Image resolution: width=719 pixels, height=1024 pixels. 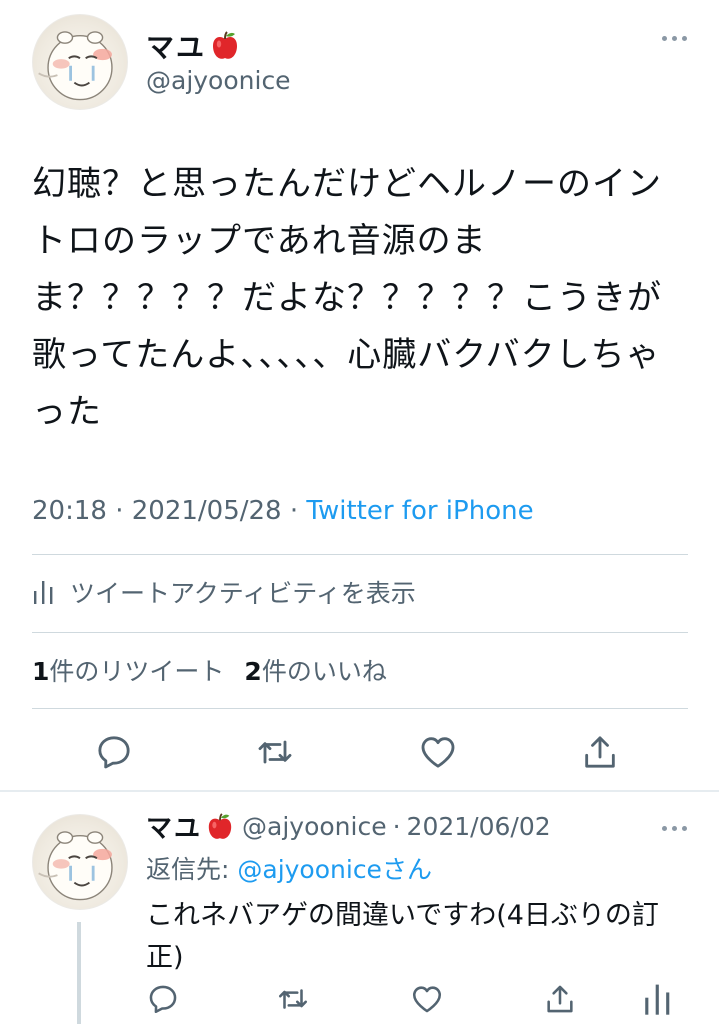 I want to click on author-display-name: マユ, so click(x=176, y=46).